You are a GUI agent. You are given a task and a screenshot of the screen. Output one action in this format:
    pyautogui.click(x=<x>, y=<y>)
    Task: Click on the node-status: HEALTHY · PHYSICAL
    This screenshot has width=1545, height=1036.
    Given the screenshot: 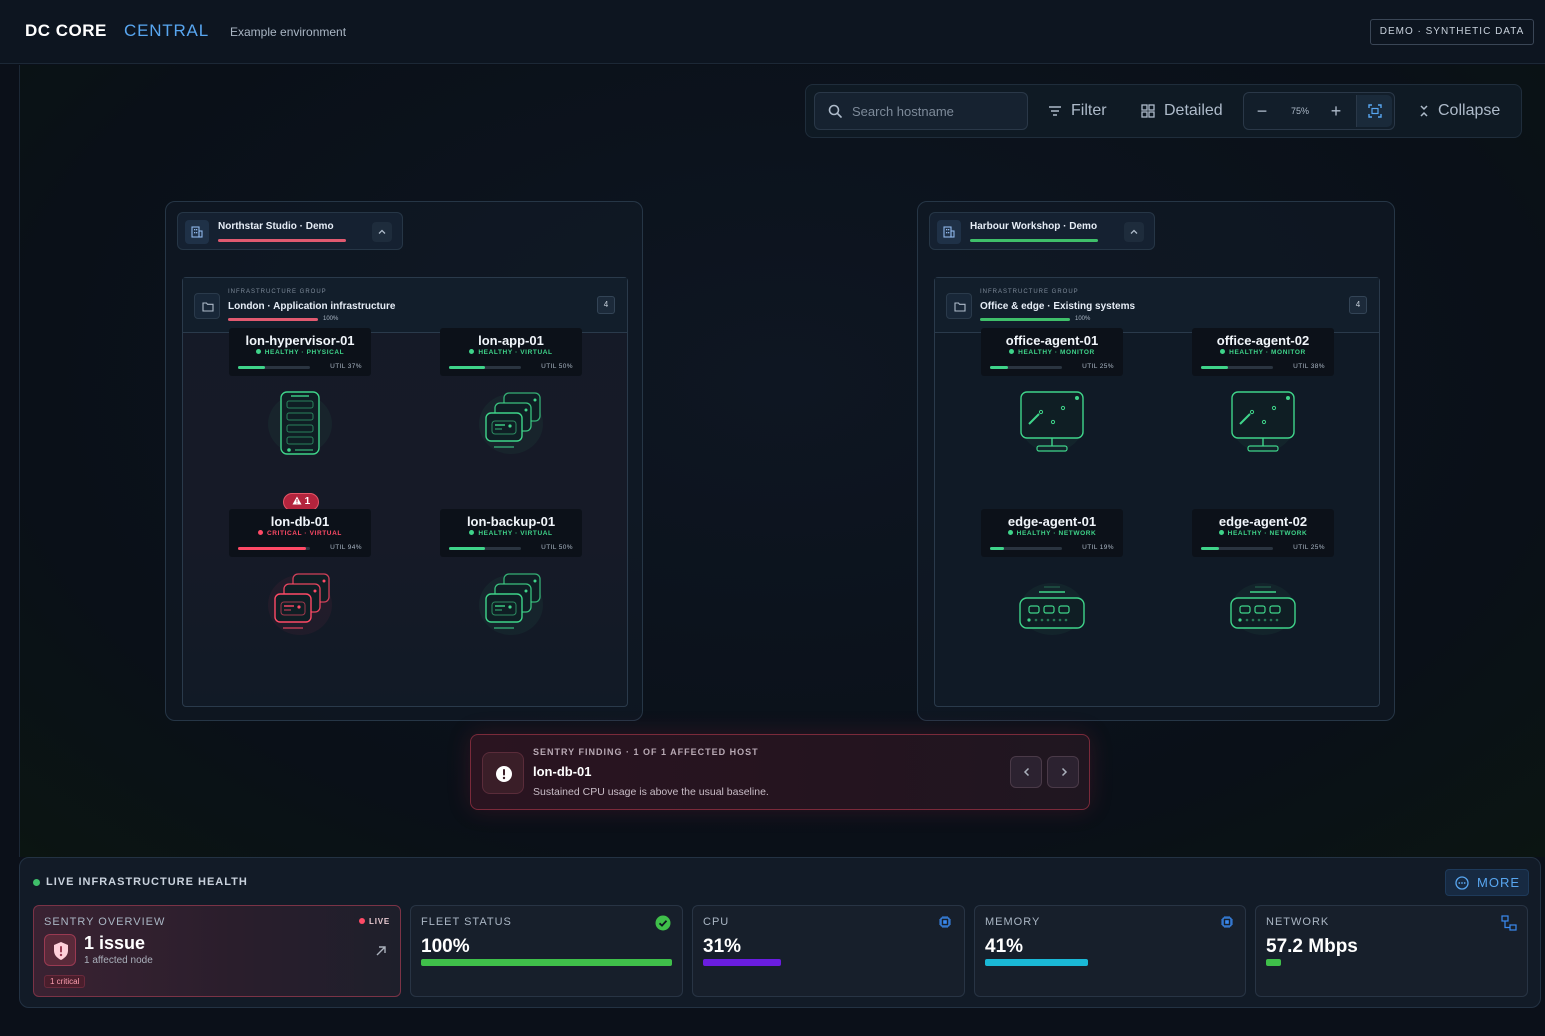 What is the action you would take?
    pyautogui.click(x=300, y=352)
    